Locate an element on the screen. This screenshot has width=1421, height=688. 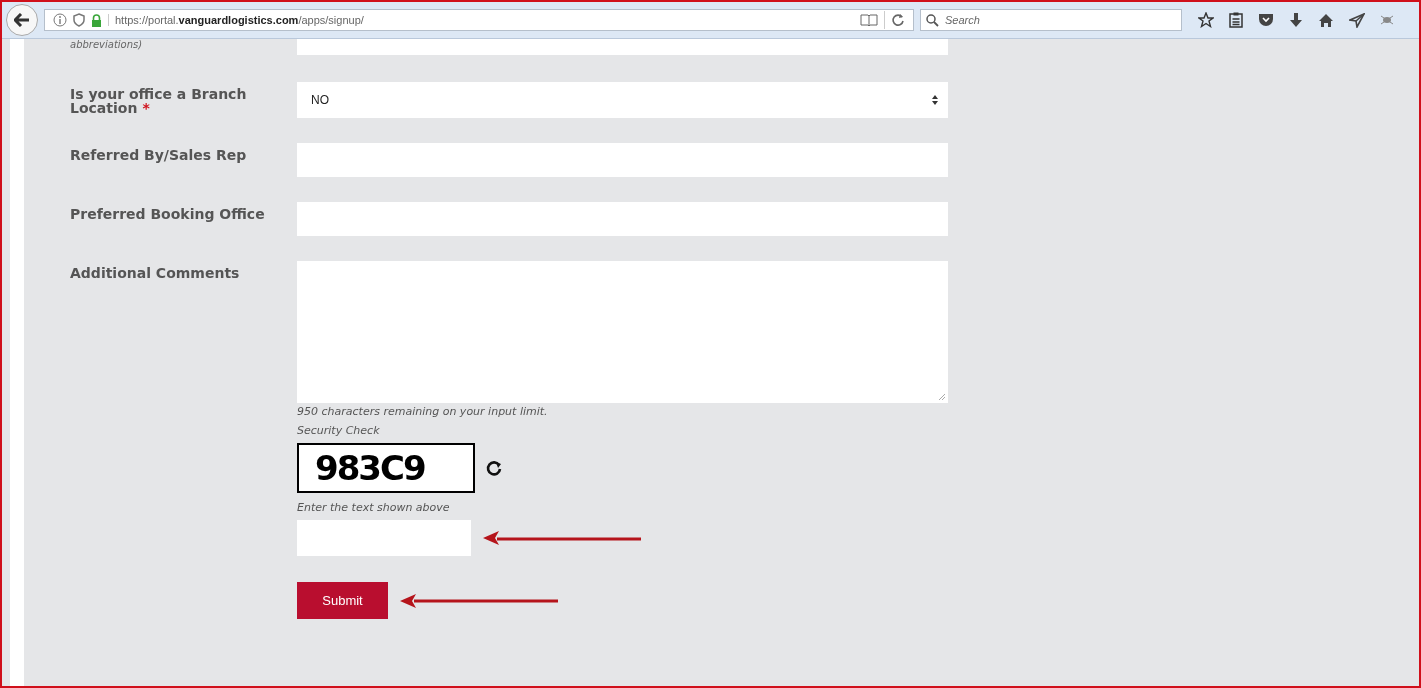
field-label: abbreviations) is located at coordinates (107, 44).